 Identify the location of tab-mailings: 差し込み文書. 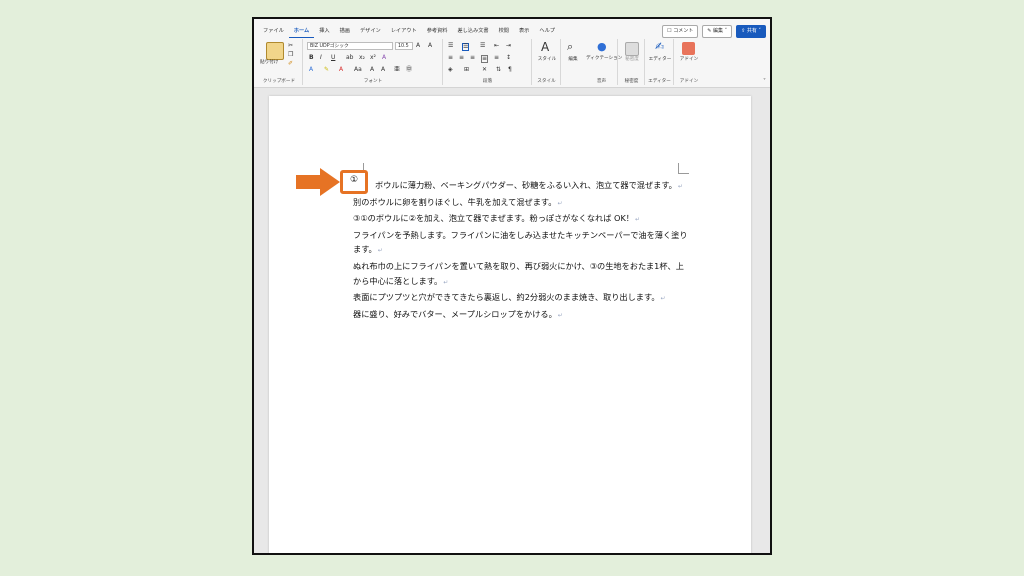
(472, 31).